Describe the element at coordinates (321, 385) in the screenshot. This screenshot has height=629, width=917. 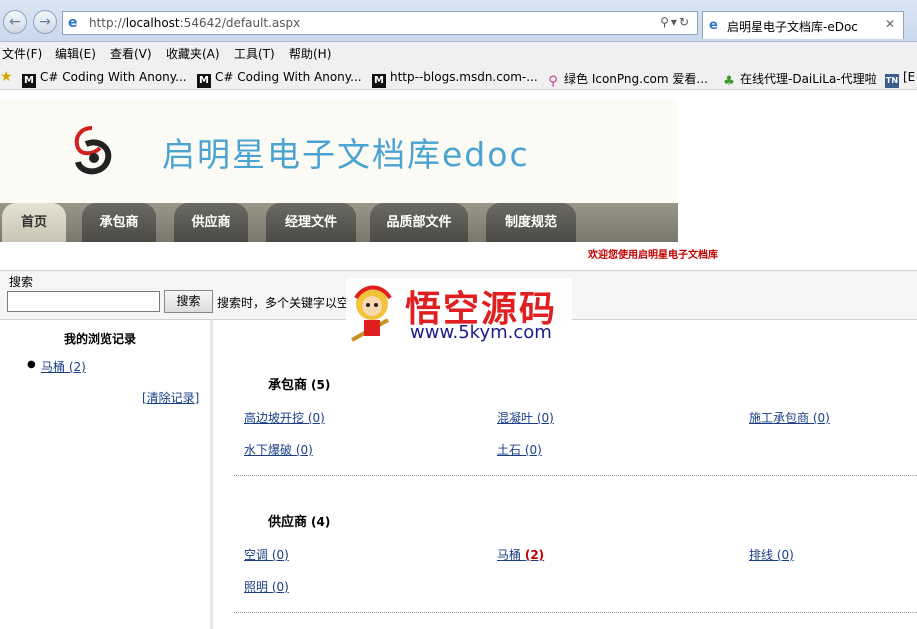
I see `section-count: (5)` at that location.